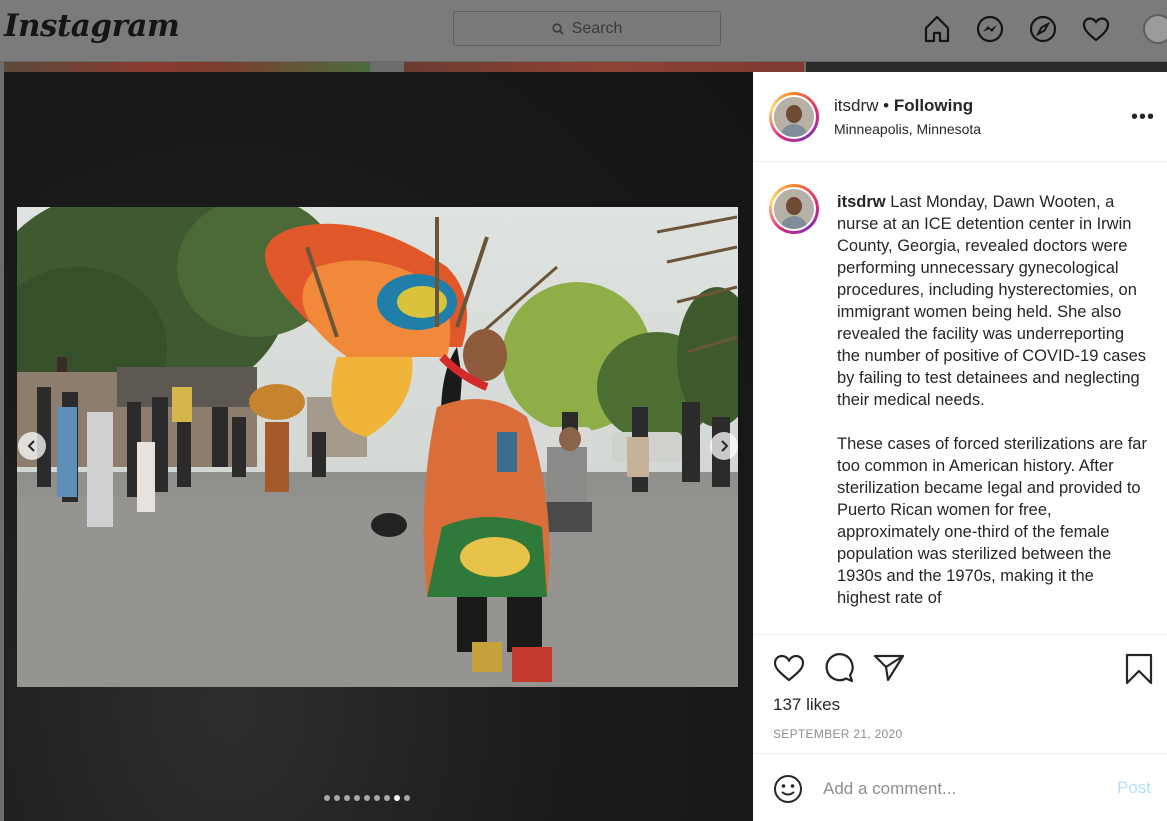 This screenshot has height=821, width=1167. Describe the element at coordinates (794, 209) in the screenshot. I see `caption-author-avatar` at that location.